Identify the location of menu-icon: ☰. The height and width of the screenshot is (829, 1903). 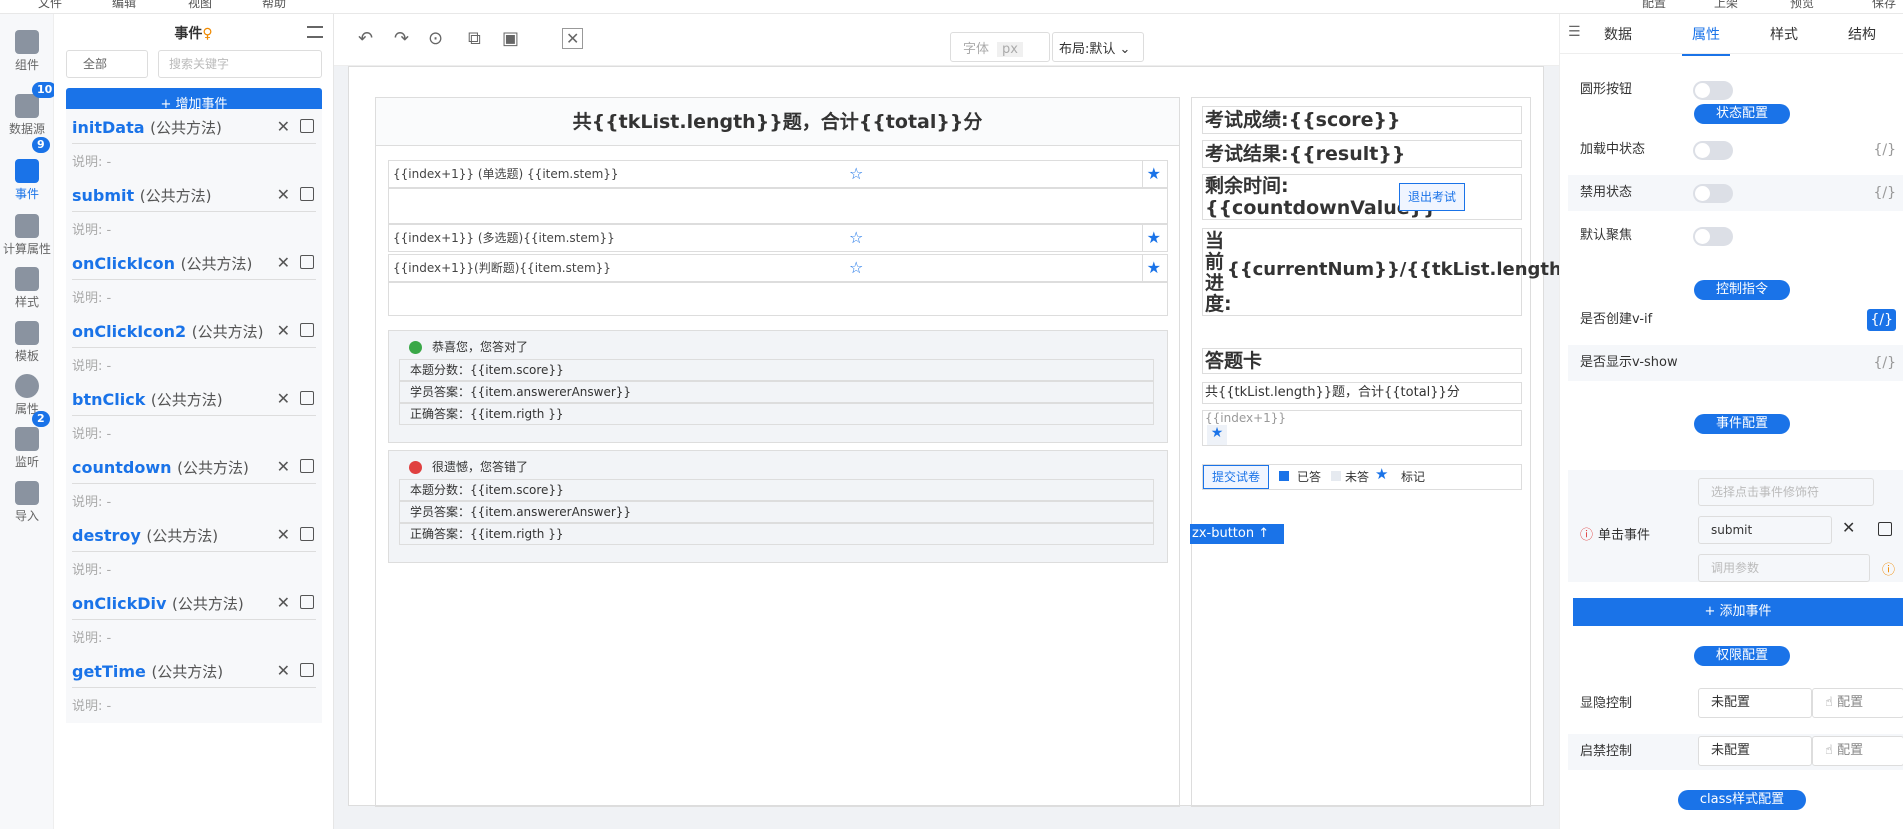
(1574, 32).